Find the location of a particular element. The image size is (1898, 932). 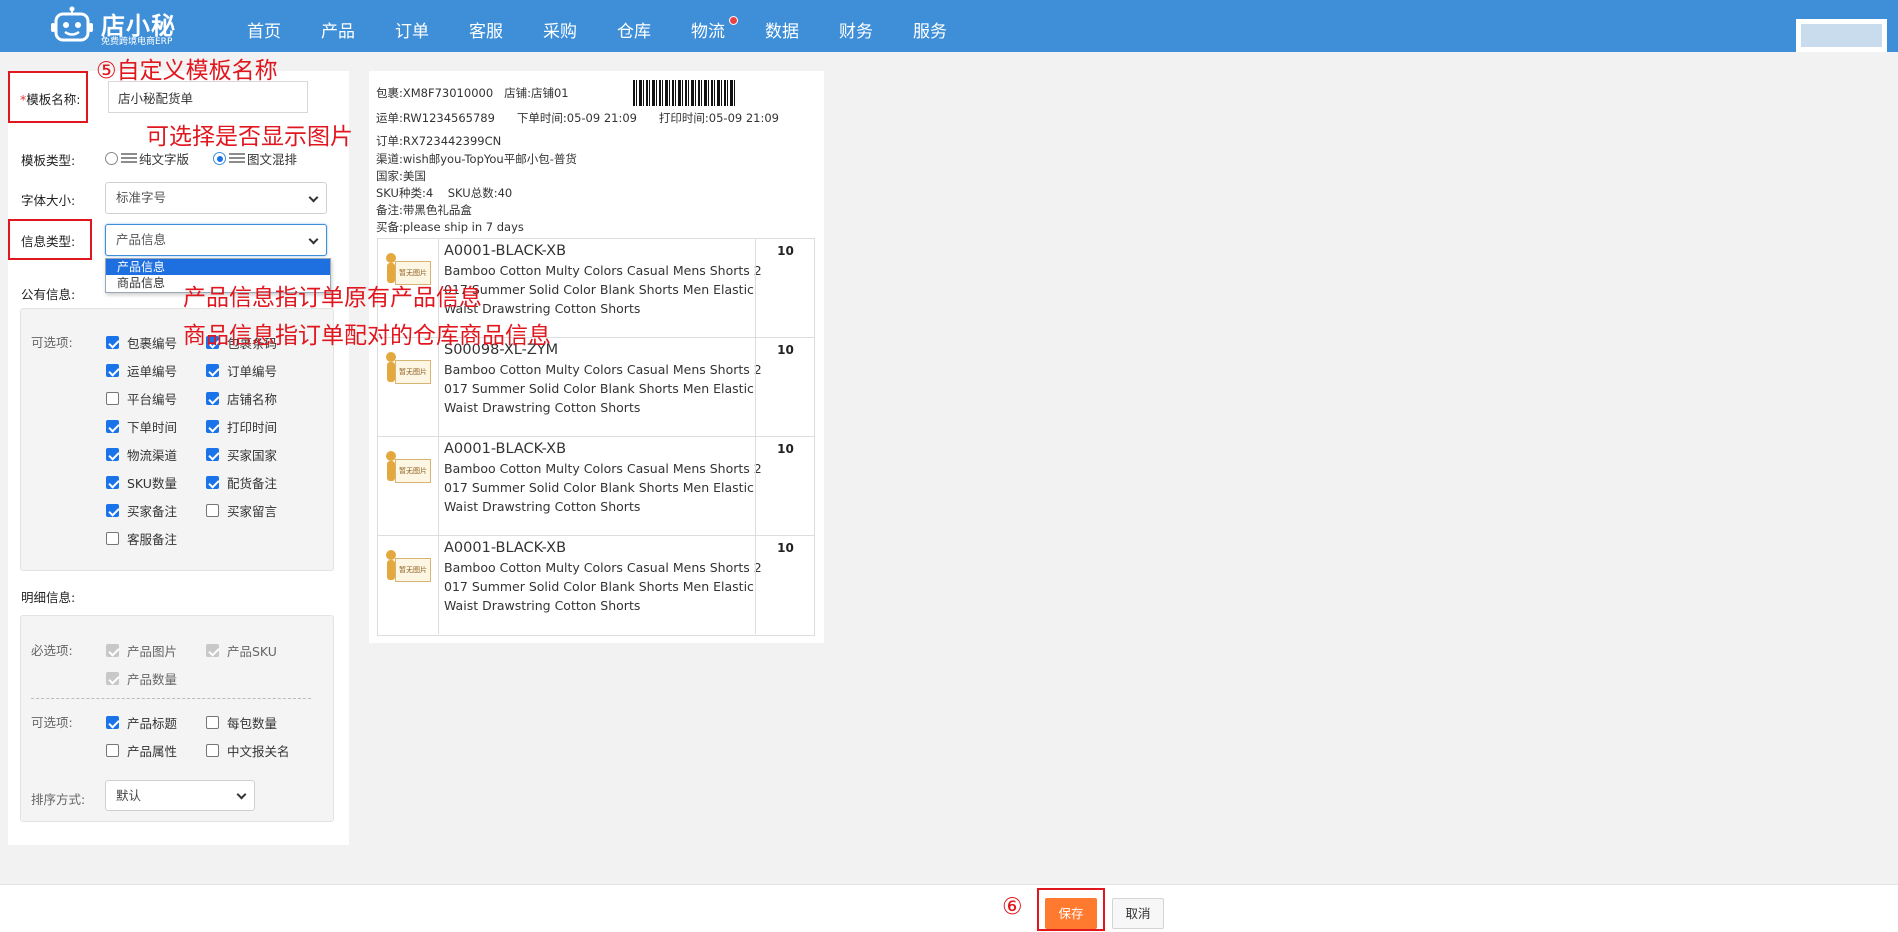

nav-logistics: 物流 is located at coordinates (708, 26).